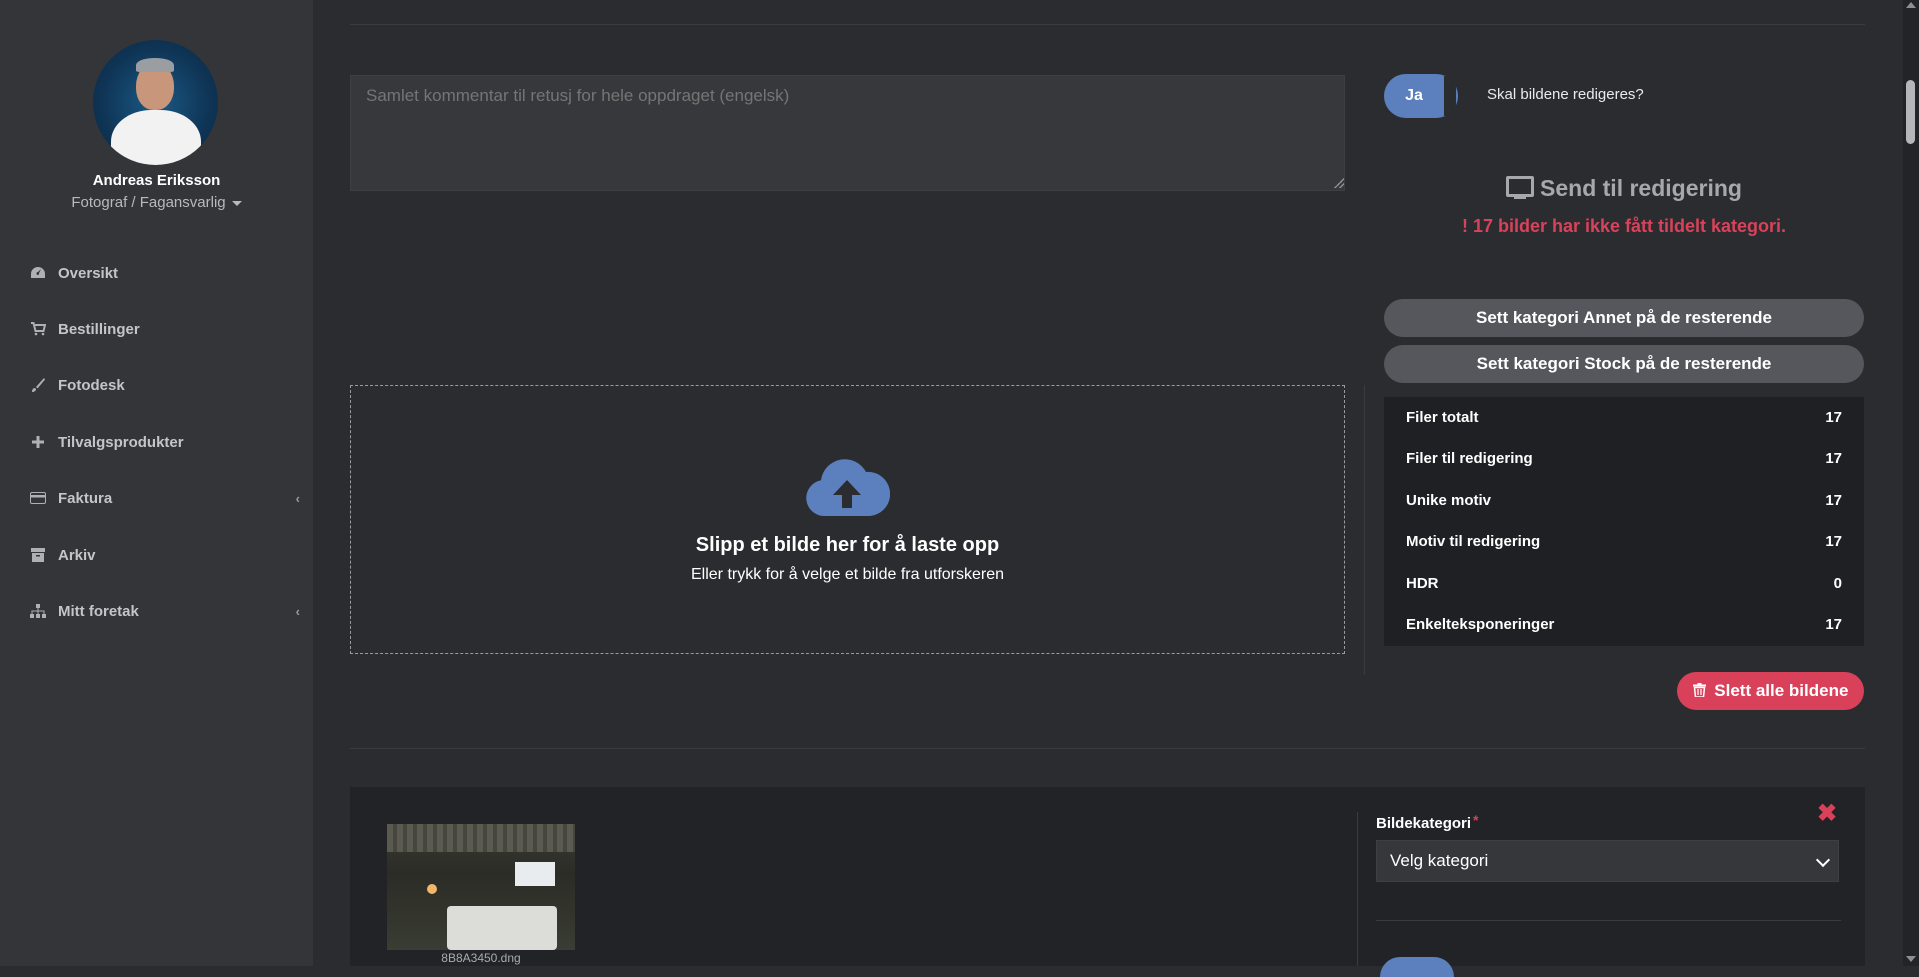 The height and width of the screenshot is (977, 1919). I want to click on required-mark: *, so click(1476, 820).